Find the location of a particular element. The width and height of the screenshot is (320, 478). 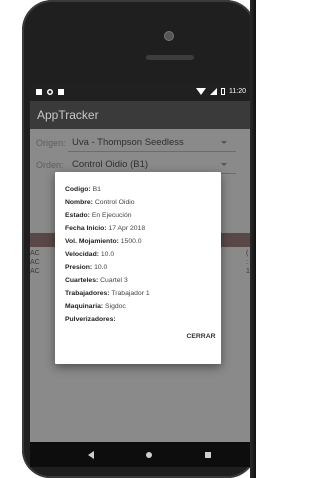

origen-underline is located at coordinates (152, 151).